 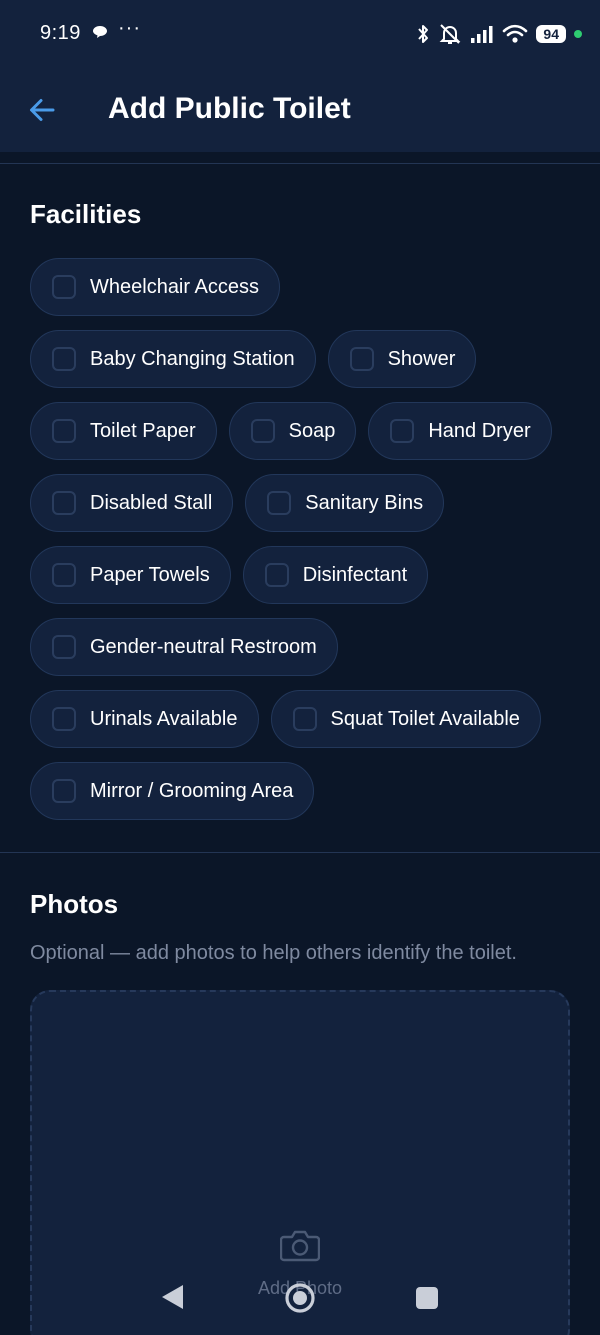 What do you see at coordinates (173, 1297) in the screenshot?
I see `nav-back-icon` at bounding box center [173, 1297].